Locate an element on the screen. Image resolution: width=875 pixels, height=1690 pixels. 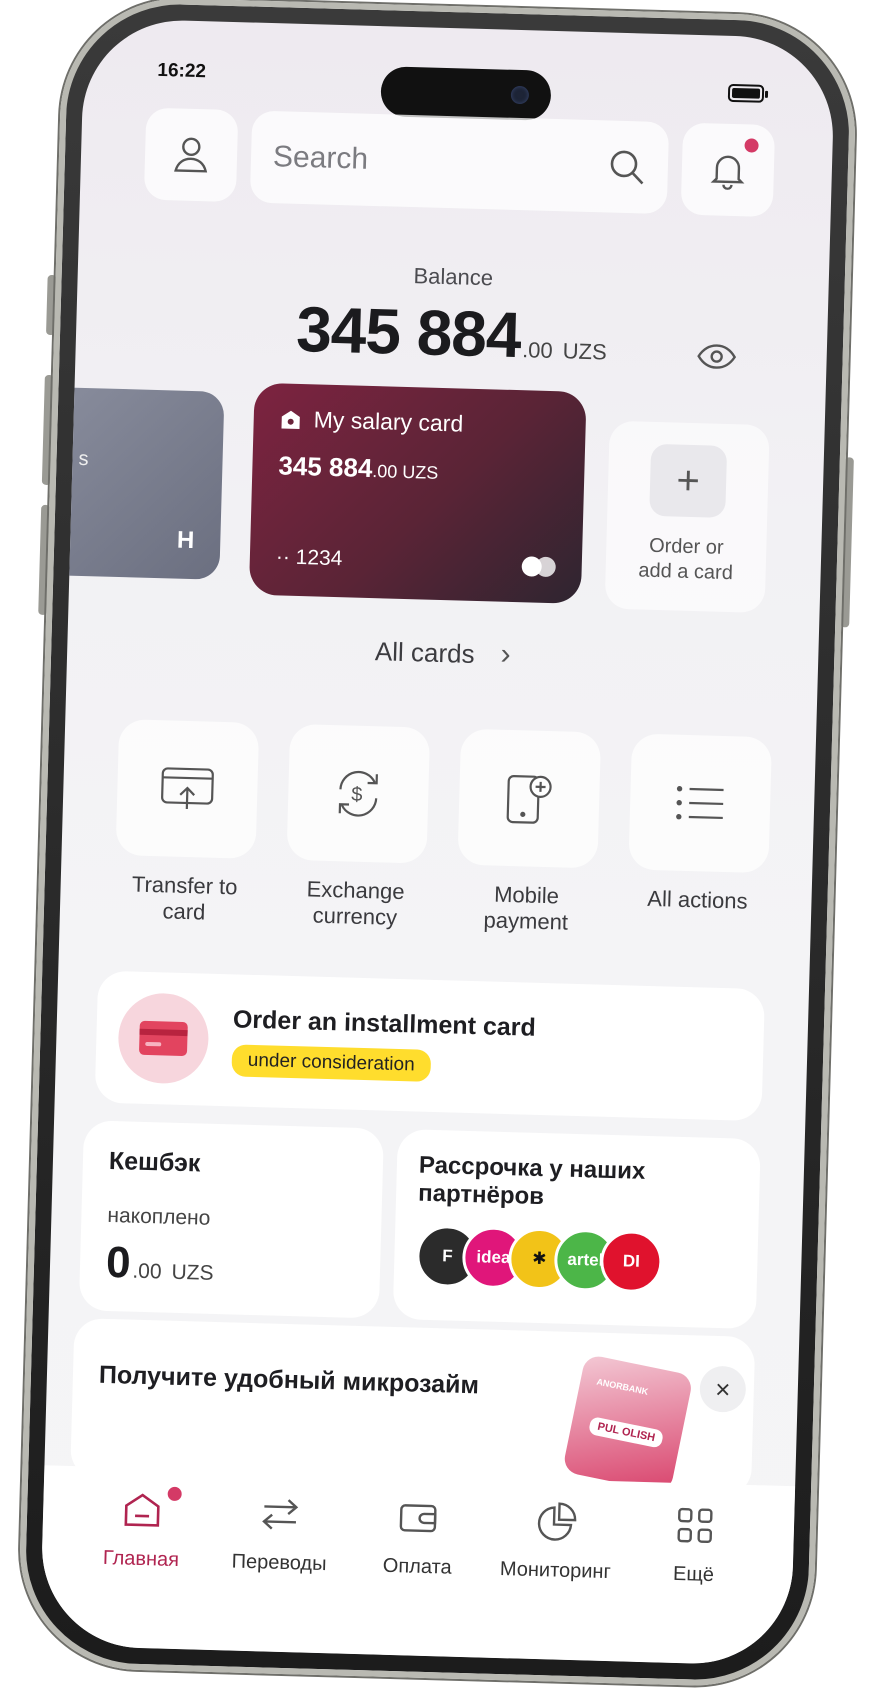
exchange-currency-icon: $ is located at coordinates (358, 793).